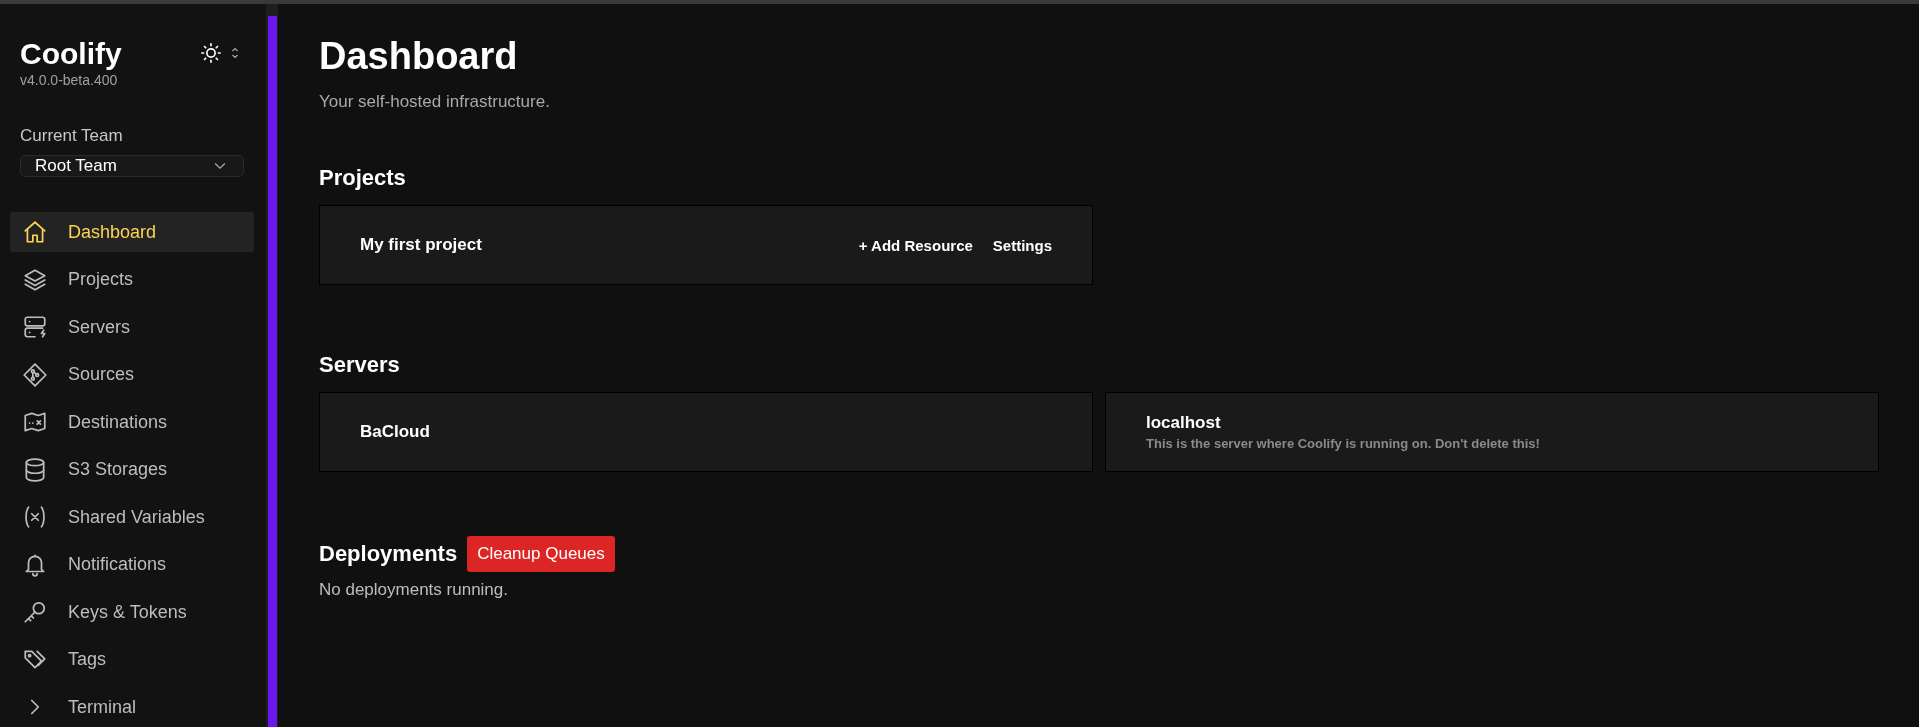 This screenshot has width=1919, height=727. Describe the element at coordinates (421, 245) in the screenshot. I see `project-name: My first project` at that location.